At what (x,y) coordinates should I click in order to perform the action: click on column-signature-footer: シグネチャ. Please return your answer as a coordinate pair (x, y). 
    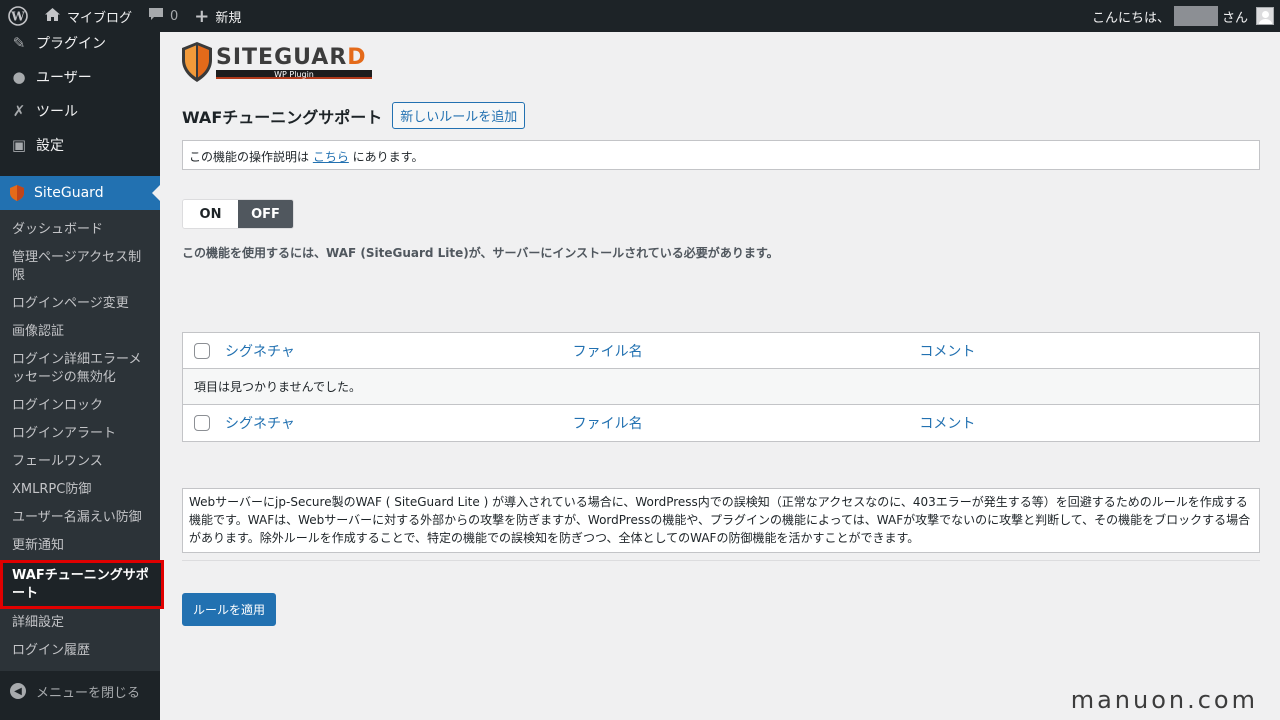
    Looking at the image, I should click on (399, 423).